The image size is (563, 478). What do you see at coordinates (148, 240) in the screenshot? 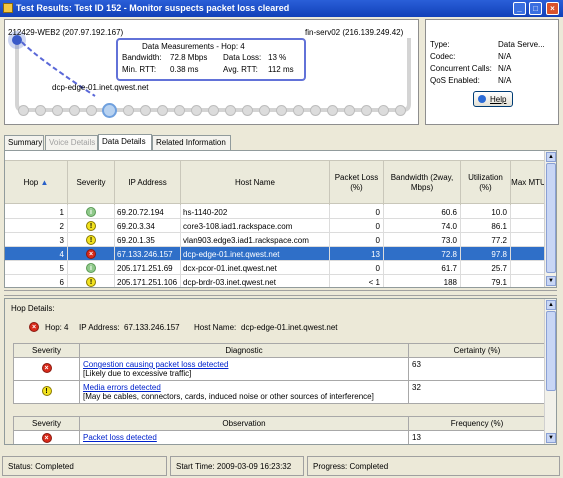
I see `cell-ip-address: 69.20.1.35` at bounding box center [148, 240].